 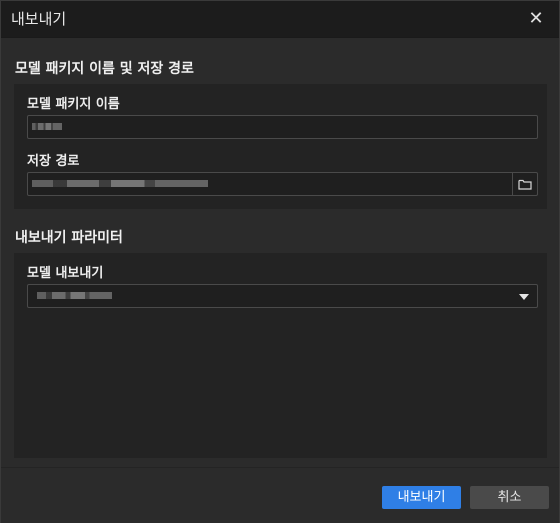 What do you see at coordinates (53, 161) in the screenshot?
I see `save-path-label: 저장 경로` at bounding box center [53, 161].